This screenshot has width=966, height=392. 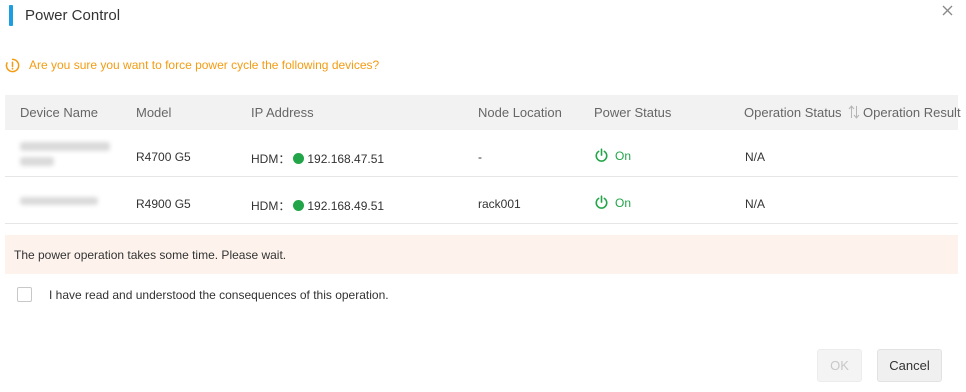 I want to click on warning-circle-icon, so click(x=12, y=65).